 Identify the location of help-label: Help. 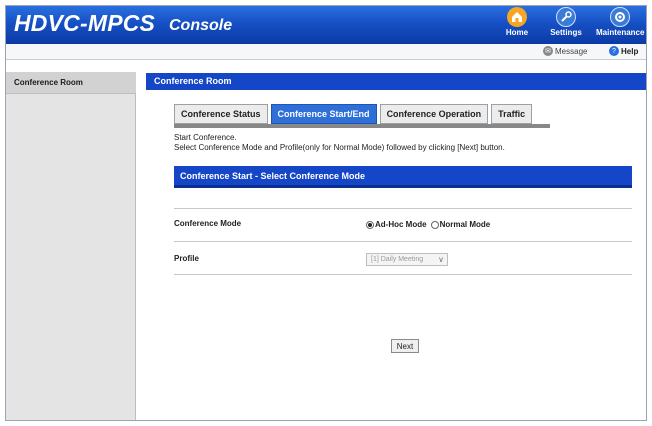
(630, 51).